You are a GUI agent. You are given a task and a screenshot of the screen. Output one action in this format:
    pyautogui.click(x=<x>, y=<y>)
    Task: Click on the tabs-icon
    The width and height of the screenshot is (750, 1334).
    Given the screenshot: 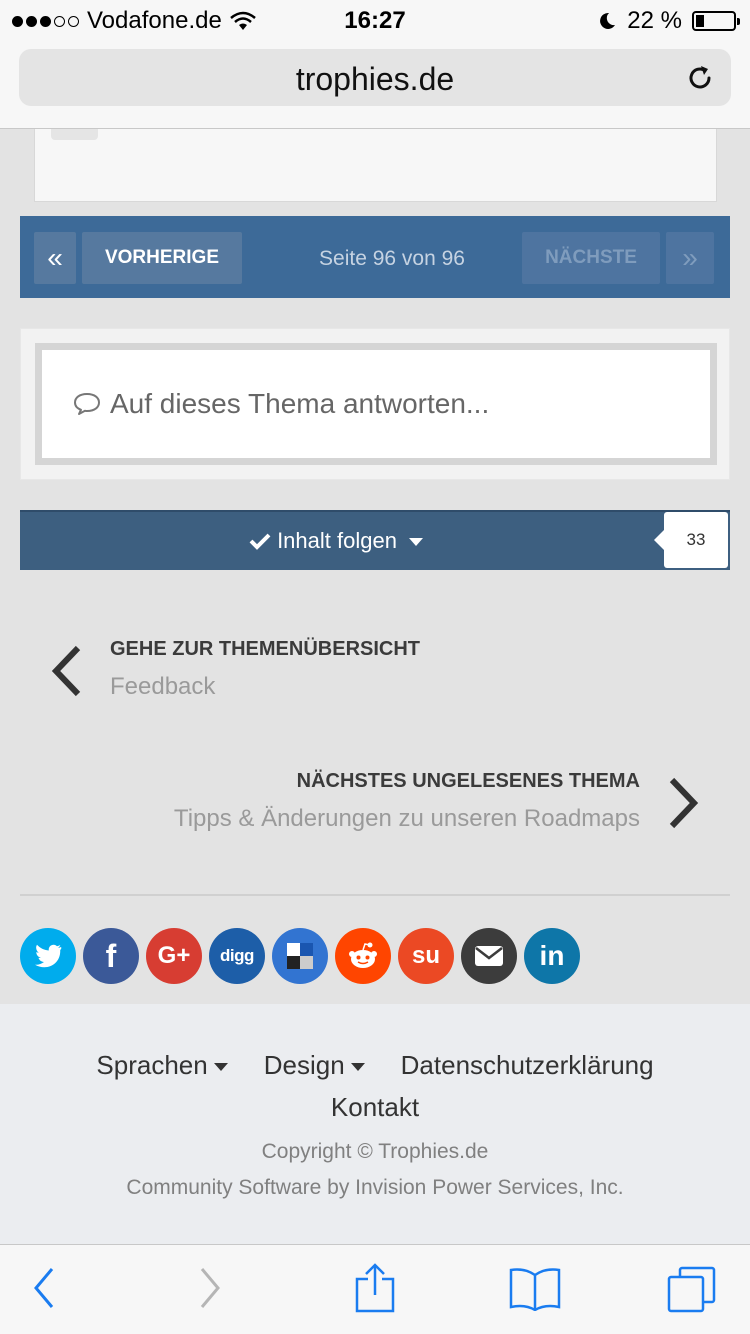 What is the action you would take?
    pyautogui.click(x=692, y=1289)
    